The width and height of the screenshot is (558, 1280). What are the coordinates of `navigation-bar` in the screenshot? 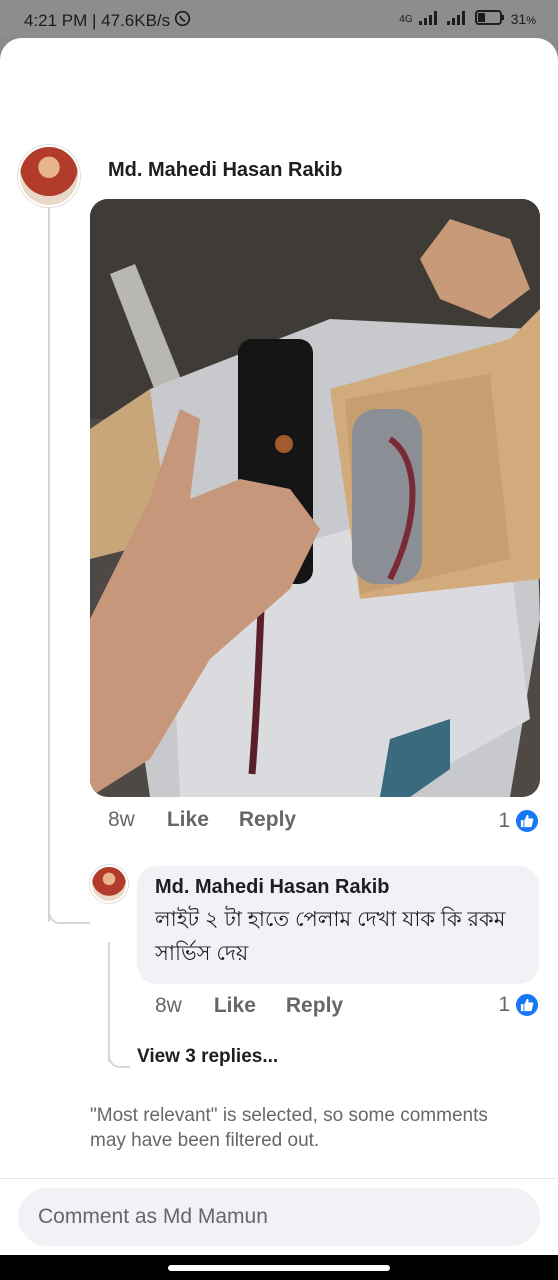 It's located at (279, 1267).